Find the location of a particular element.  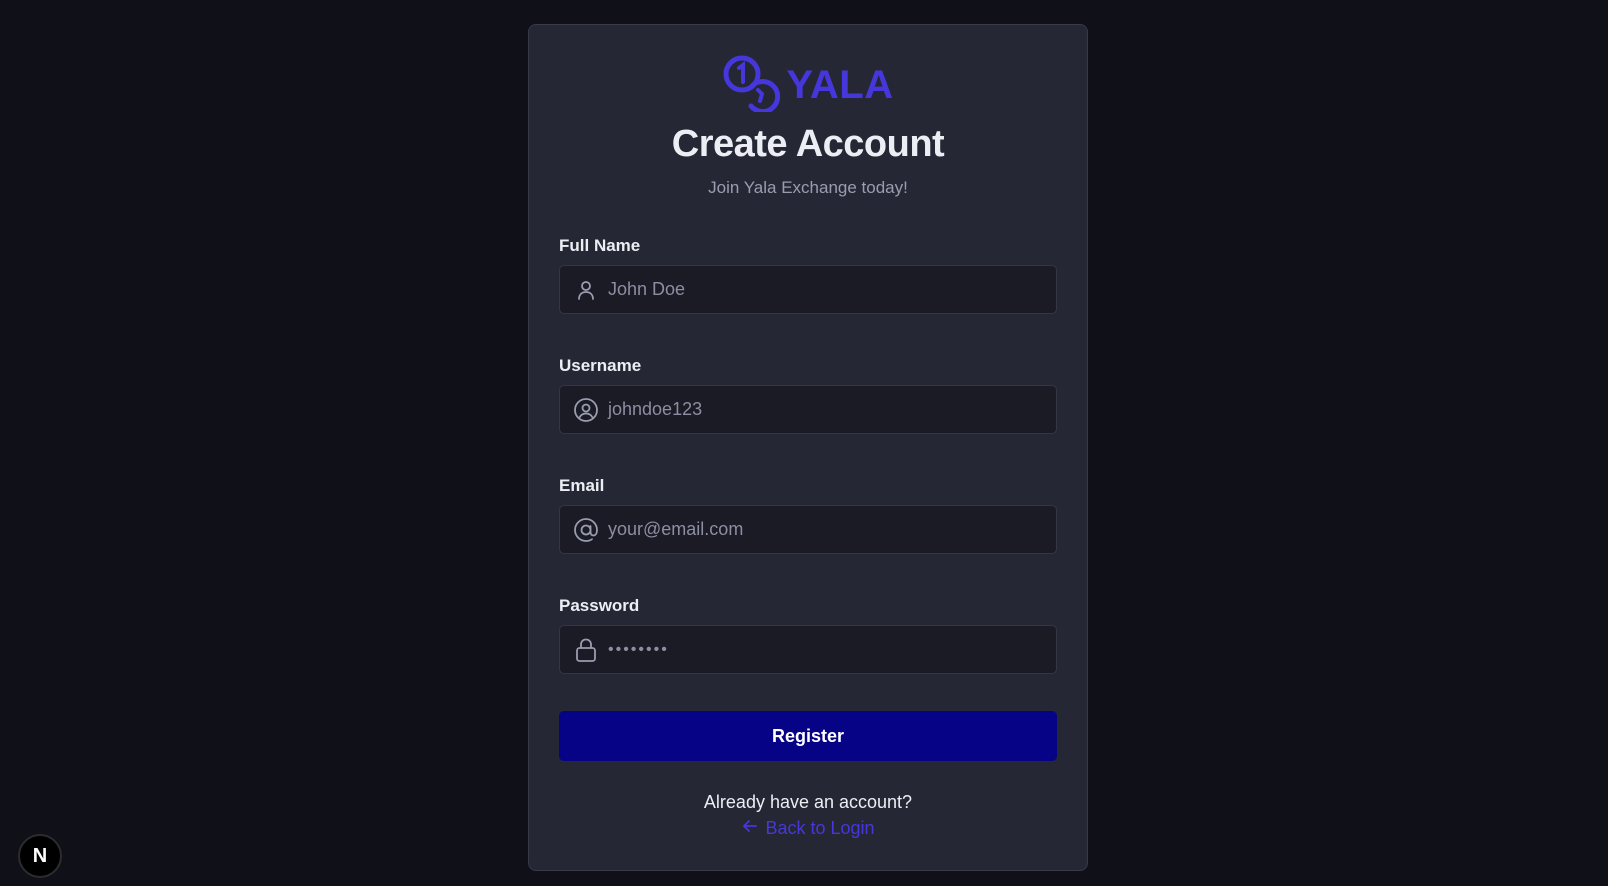

back-to-login-link: Back to Login is located at coordinates (808, 828).